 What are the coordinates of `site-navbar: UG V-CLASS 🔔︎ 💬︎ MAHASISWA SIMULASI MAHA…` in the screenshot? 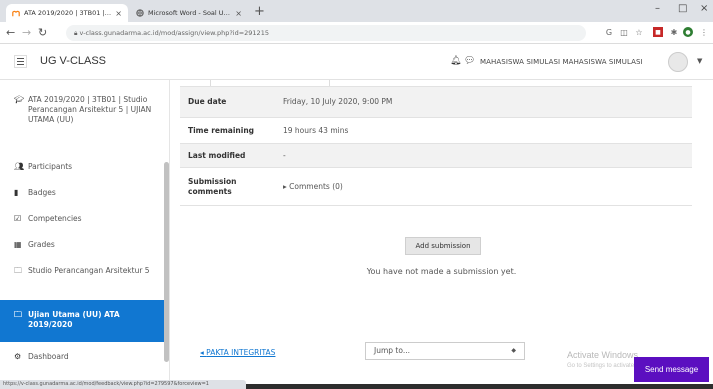 It's located at (356, 62).